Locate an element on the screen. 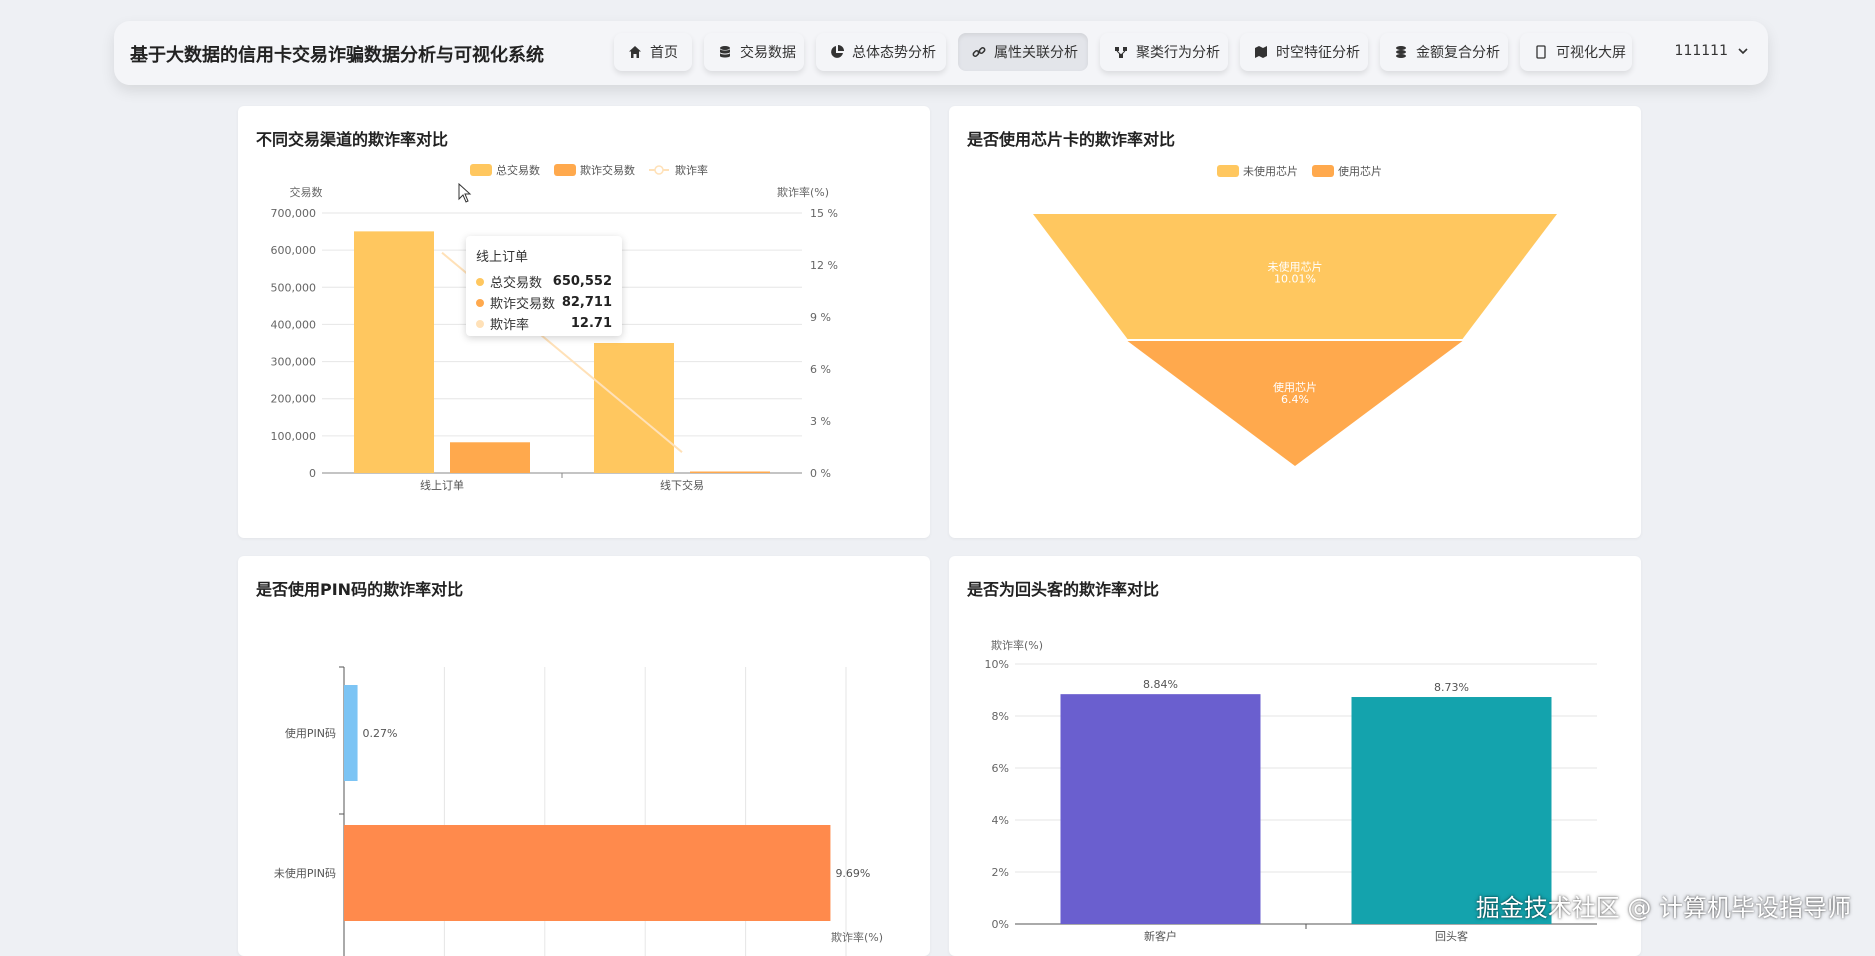 This screenshot has width=1875, height=956. bar-without-pin is located at coordinates (587, 873).